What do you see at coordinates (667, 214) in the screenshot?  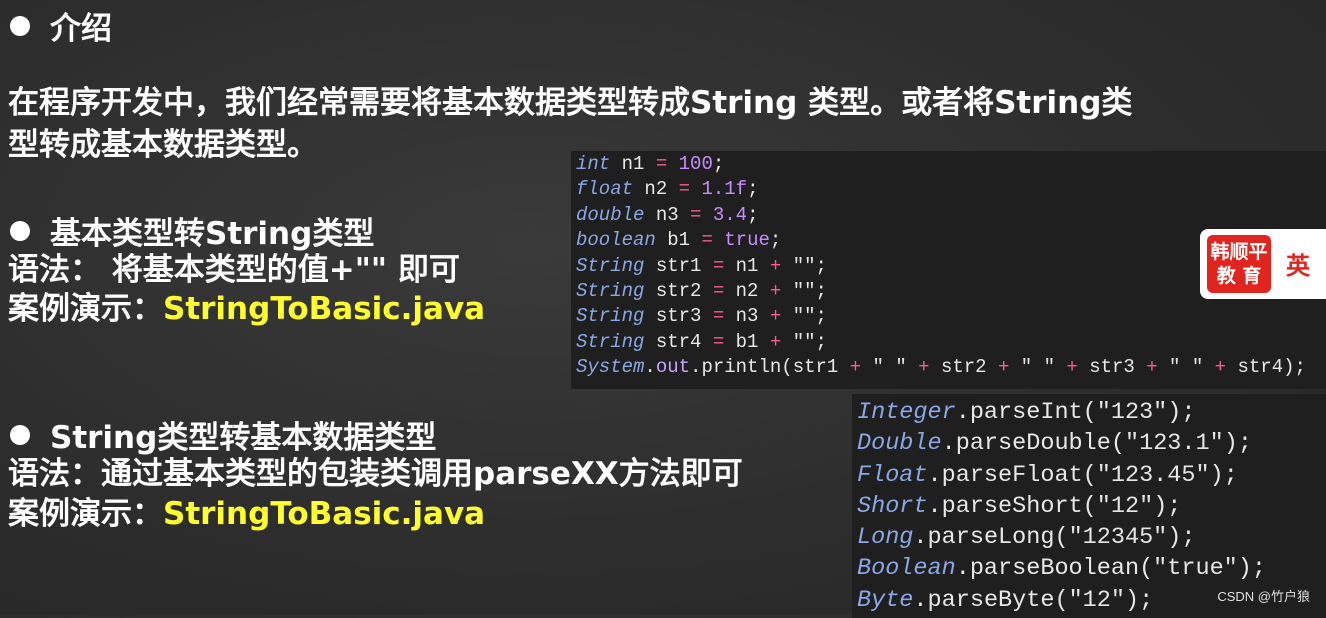 I see `code-block-1-line: double n3 = 3.4;` at bounding box center [667, 214].